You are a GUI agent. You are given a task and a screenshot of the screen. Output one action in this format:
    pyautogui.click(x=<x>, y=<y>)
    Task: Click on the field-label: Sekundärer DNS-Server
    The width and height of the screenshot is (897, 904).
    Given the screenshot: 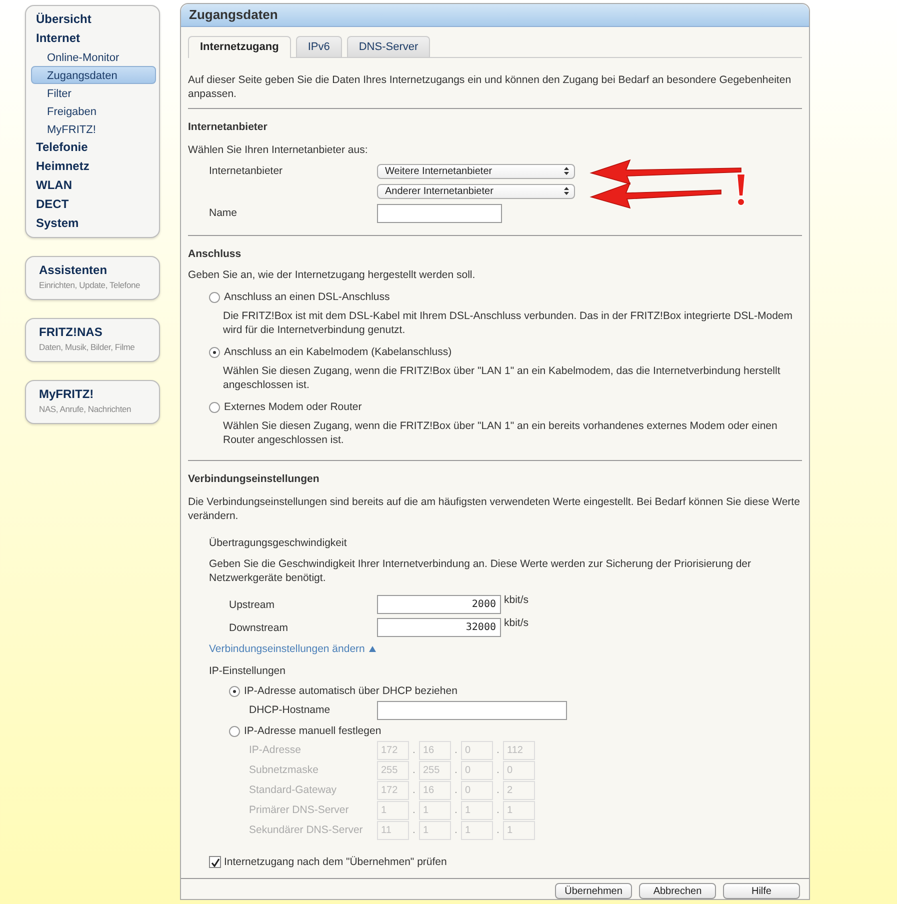 What is the action you would take?
    pyautogui.click(x=306, y=830)
    